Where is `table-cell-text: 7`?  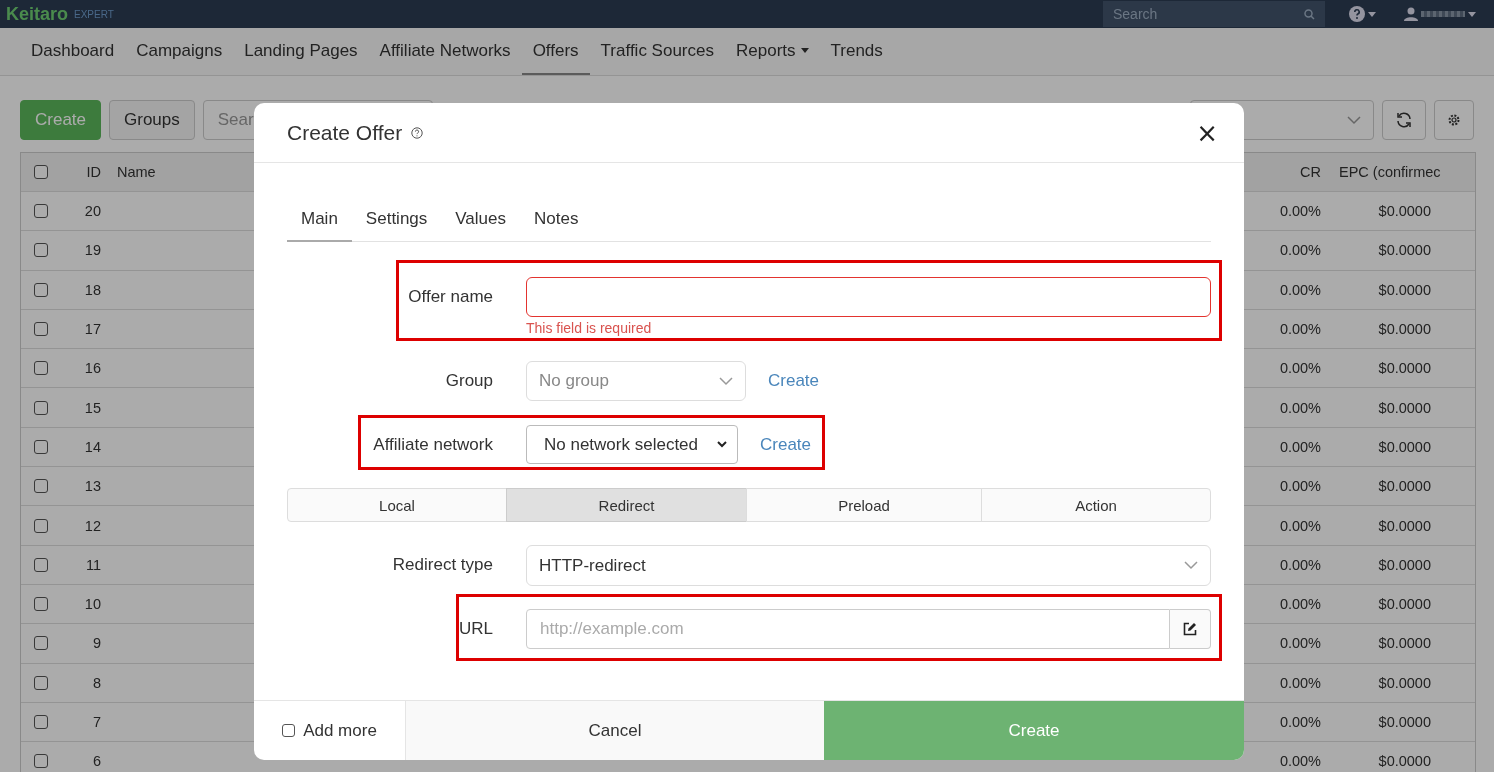 table-cell-text: 7 is located at coordinates (96, 722).